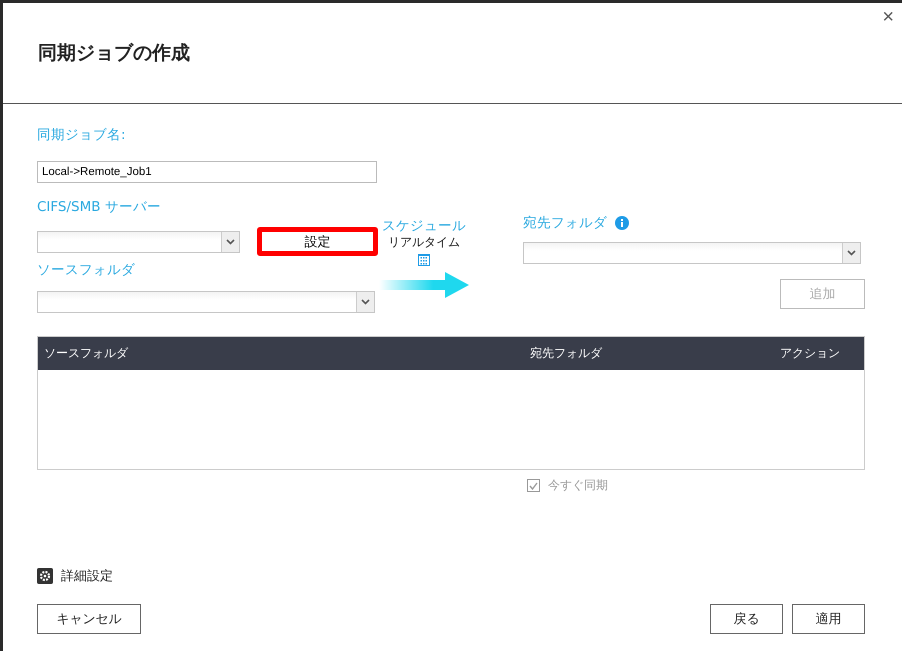  What do you see at coordinates (87, 576) in the screenshot?
I see `advanced-settings-link: 詳細設定` at bounding box center [87, 576].